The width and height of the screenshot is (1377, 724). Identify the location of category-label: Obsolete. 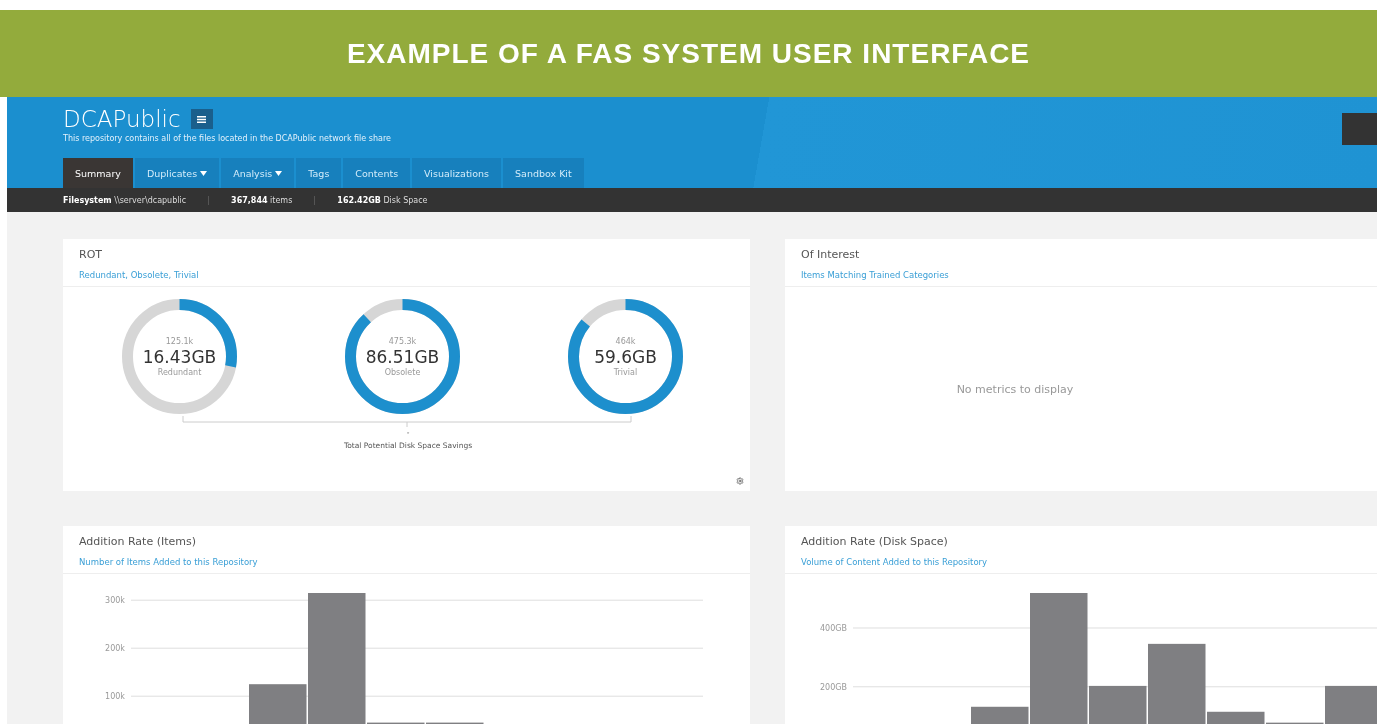
(402, 372).